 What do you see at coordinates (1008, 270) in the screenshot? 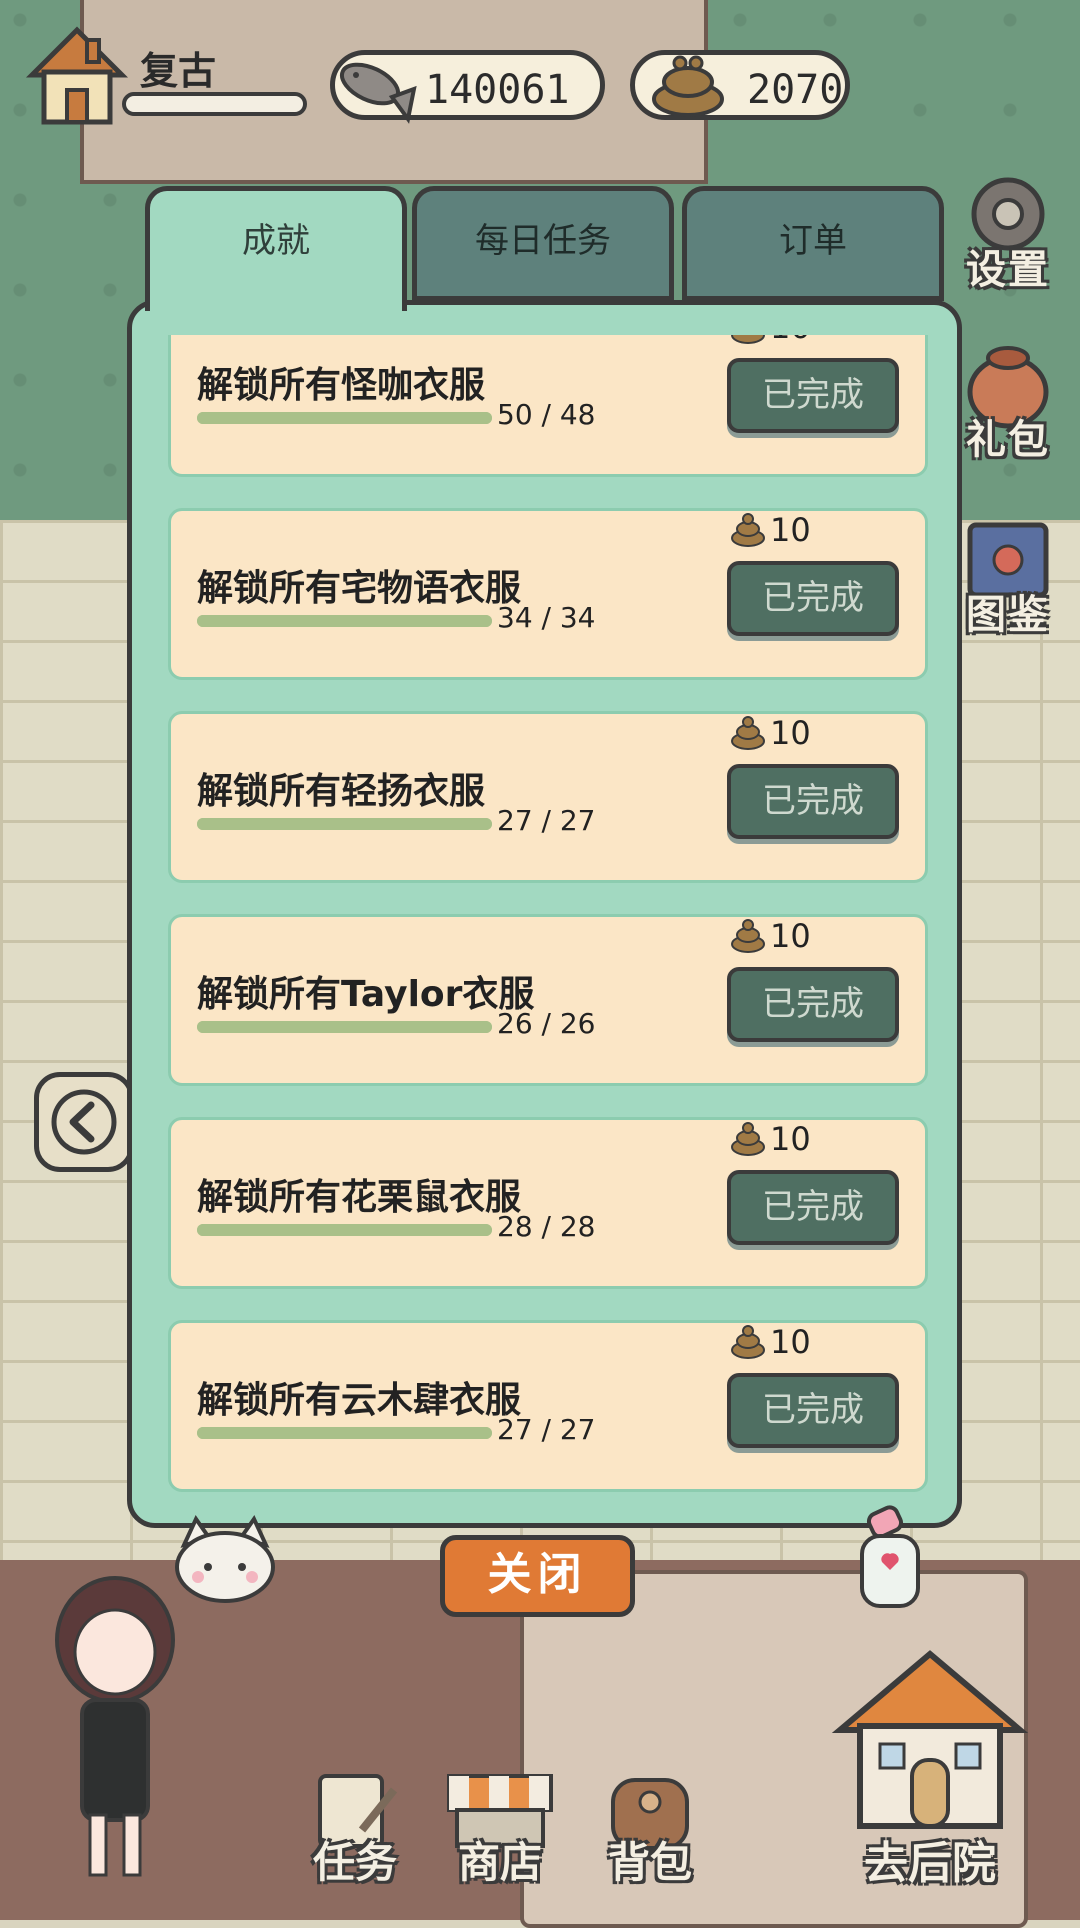
I see `settings-label: 设置` at bounding box center [1008, 270].